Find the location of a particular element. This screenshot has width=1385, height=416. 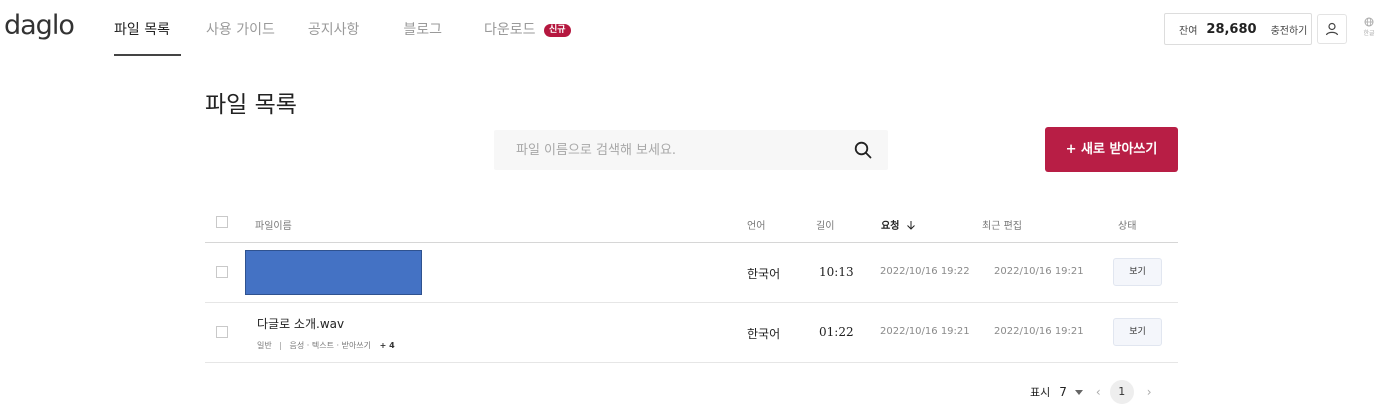

search-icon is located at coordinates (863, 150).